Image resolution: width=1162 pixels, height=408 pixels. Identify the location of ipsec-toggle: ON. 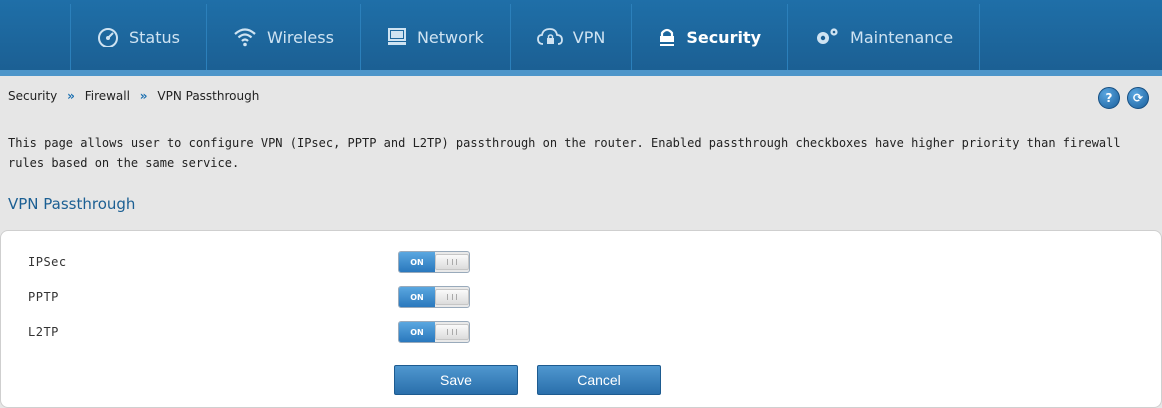
(434, 262).